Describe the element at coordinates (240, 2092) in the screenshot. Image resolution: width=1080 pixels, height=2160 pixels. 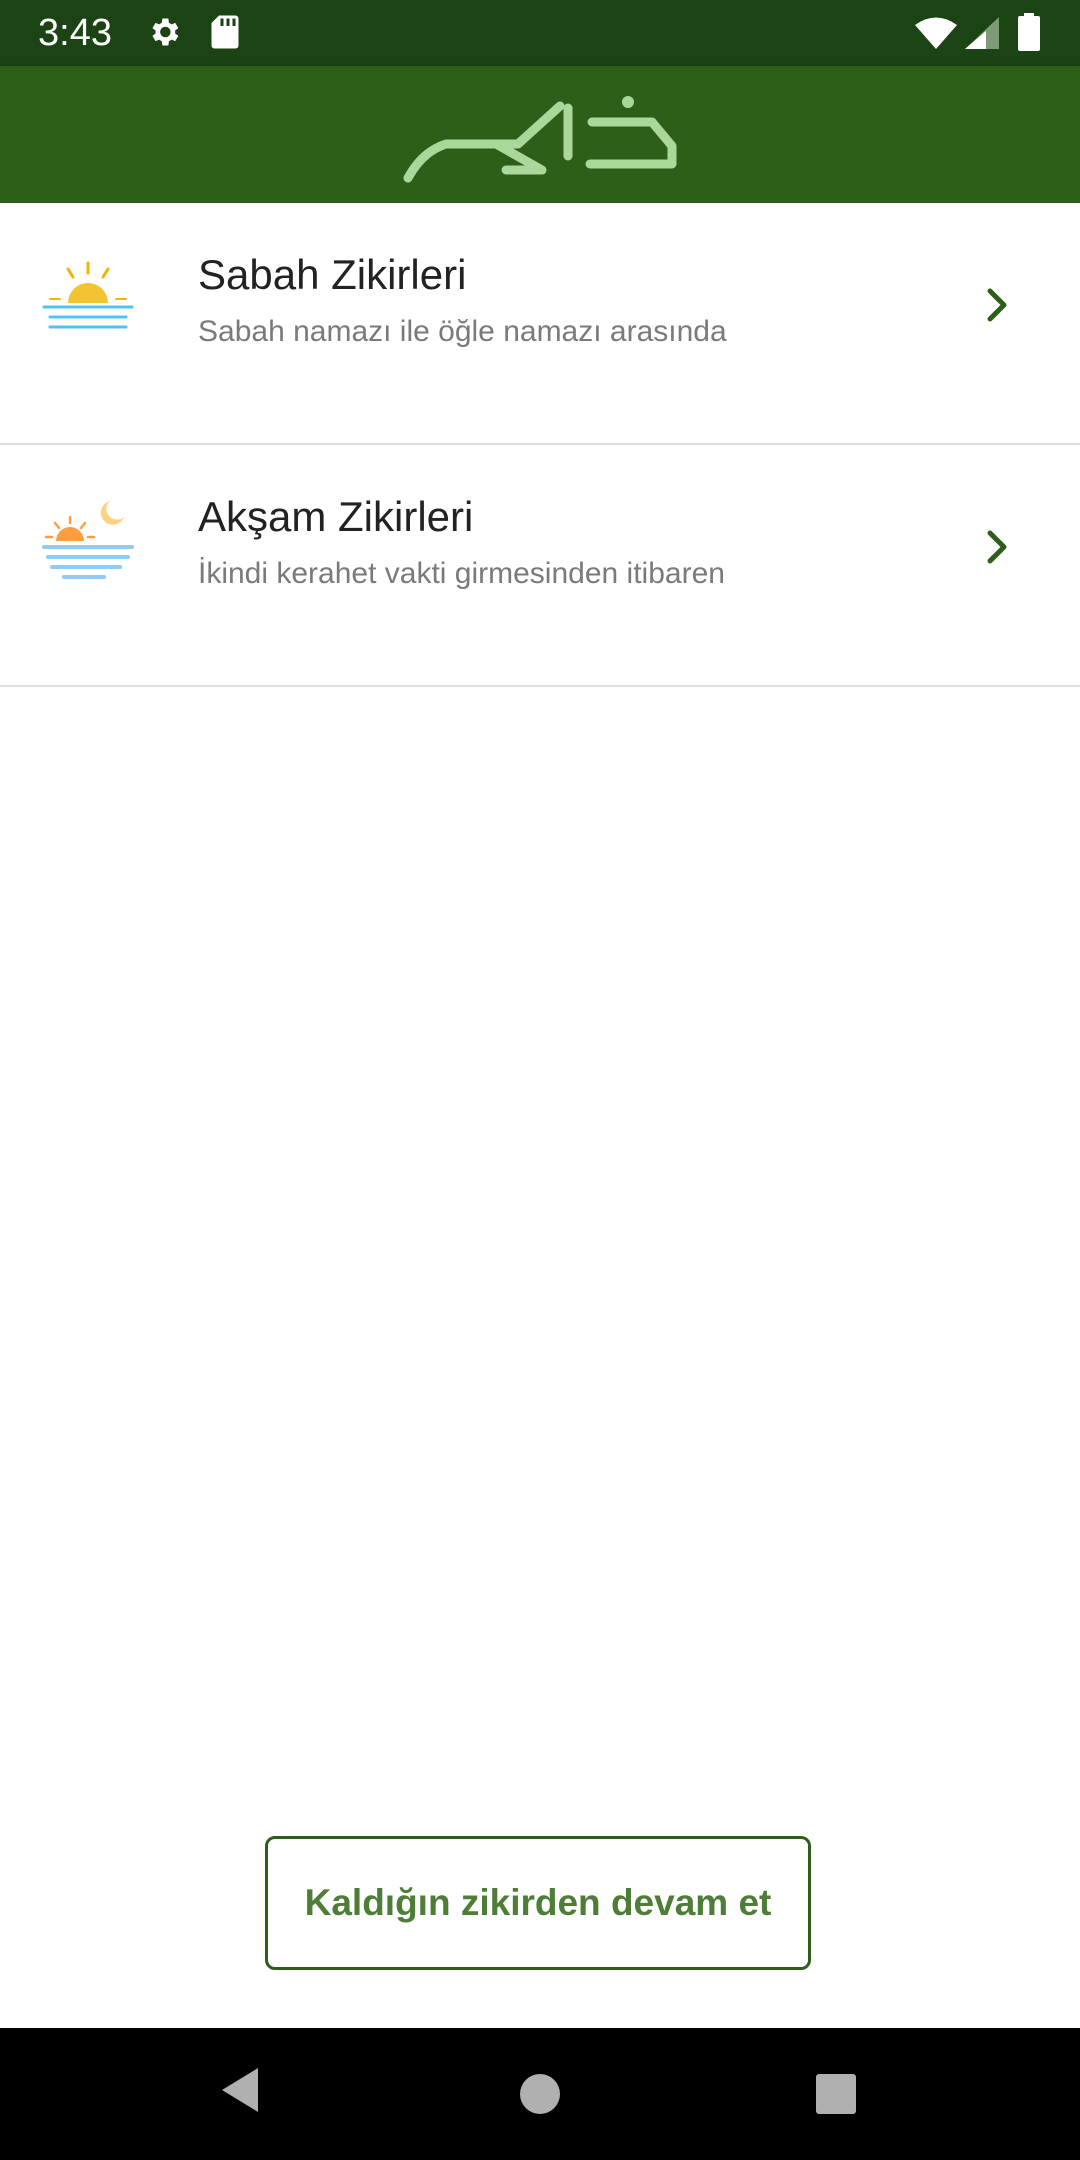
I see `back-icon` at that location.